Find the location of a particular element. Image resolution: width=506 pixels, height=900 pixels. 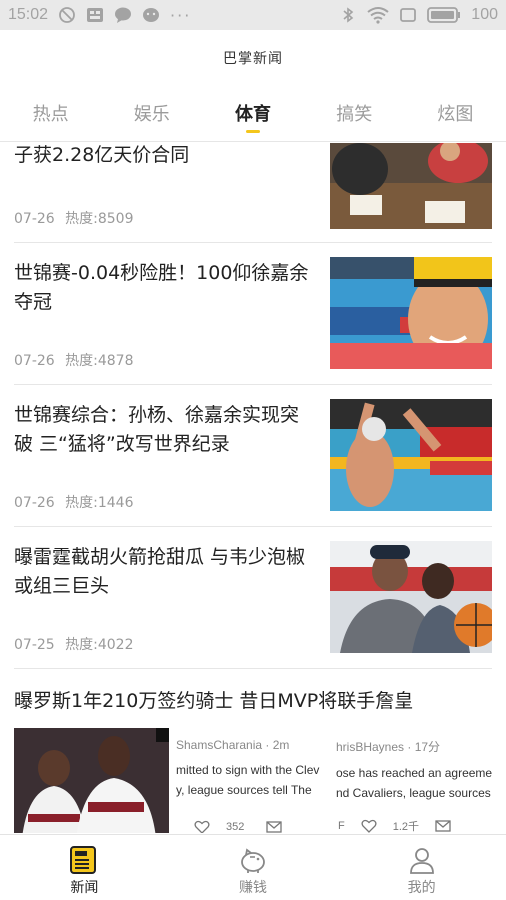

piggy-bank-icon is located at coordinates (253, 860).